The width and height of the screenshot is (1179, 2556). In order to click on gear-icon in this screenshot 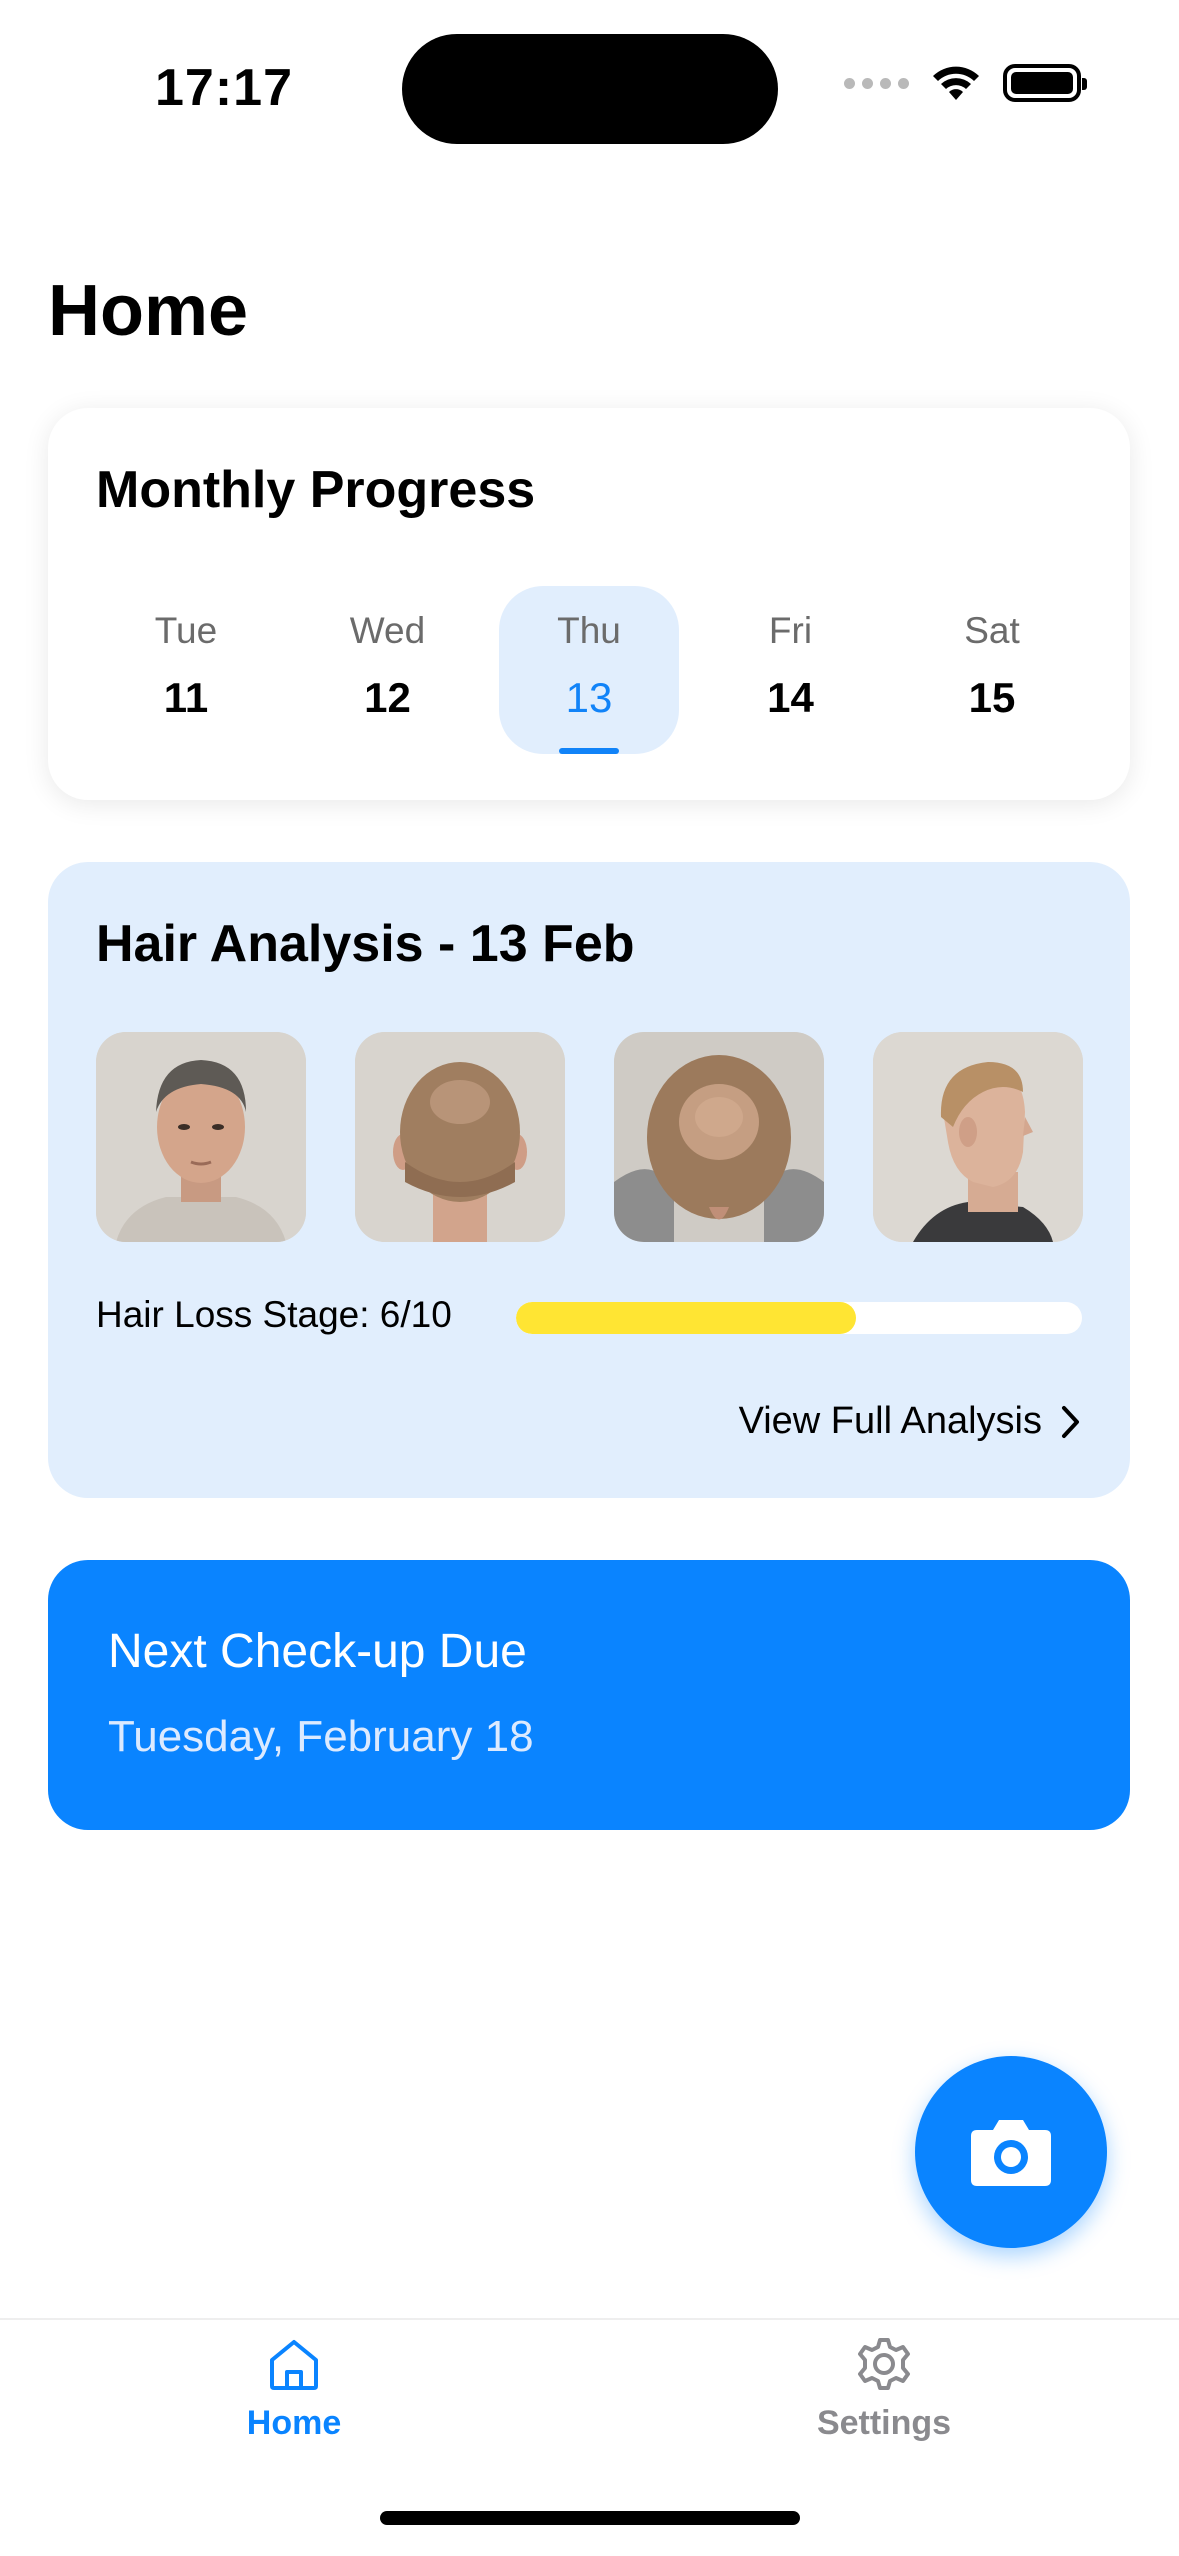, I will do `click(884, 2364)`.